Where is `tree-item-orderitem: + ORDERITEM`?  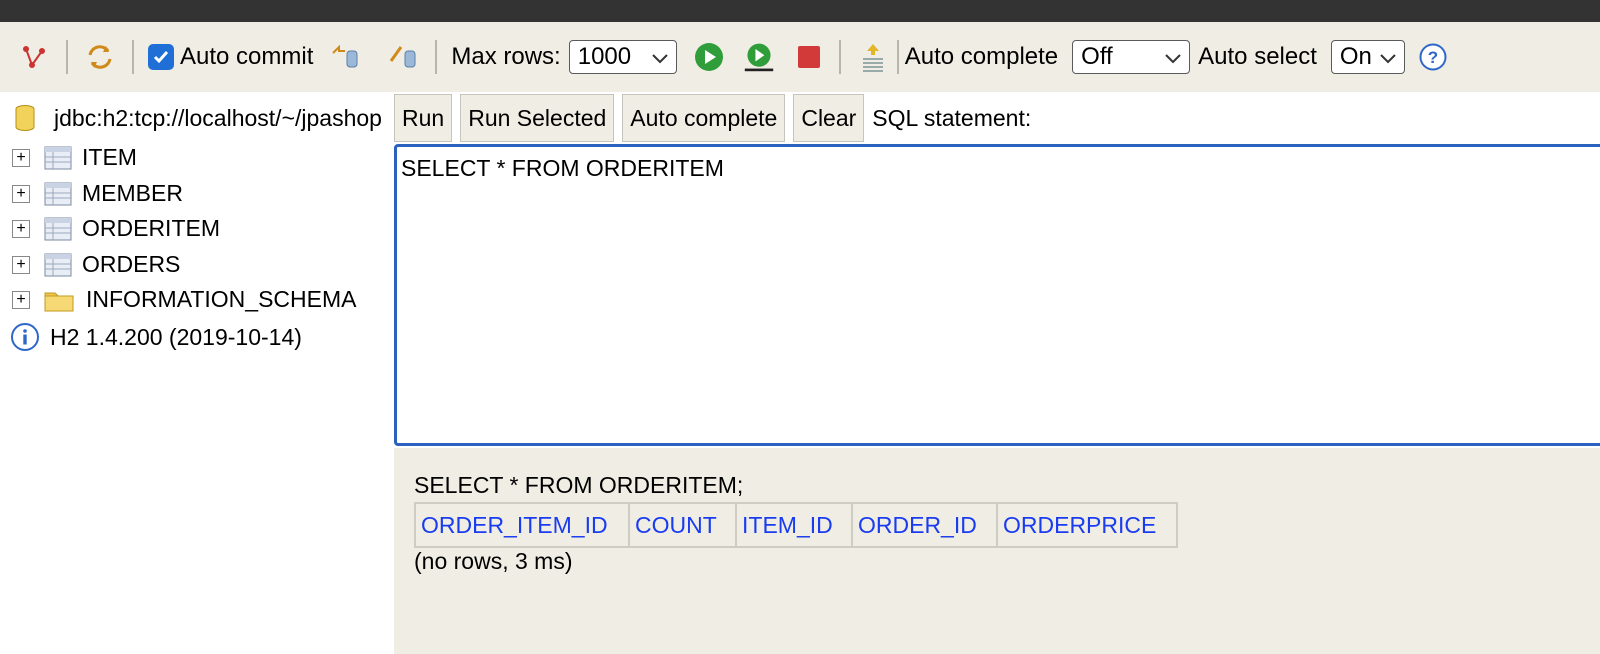 tree-item-orderitem: + ORDERITEM is located at coordinates (116, 228).